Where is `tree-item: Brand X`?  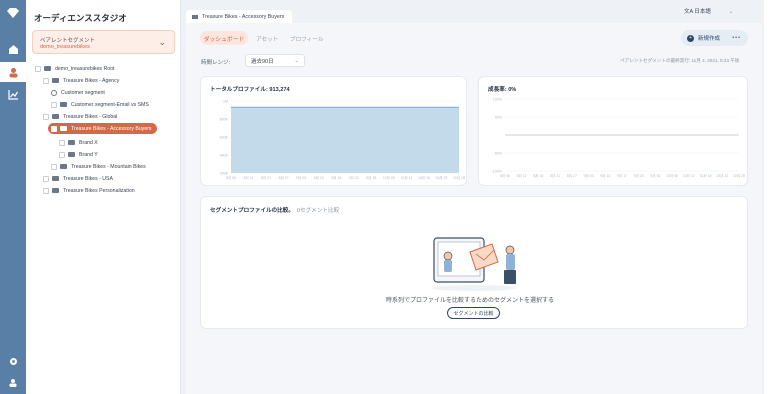
tree-item: Brand X is located at coordinates (78, 142).